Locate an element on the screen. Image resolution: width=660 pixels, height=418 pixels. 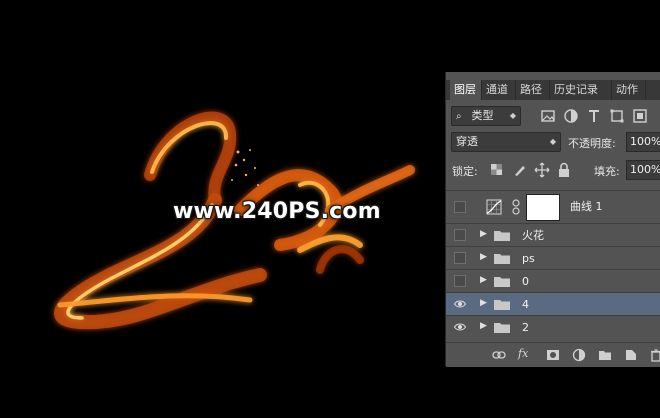
layer-row-group: ▶ ps is located at coordinates (553, 257).